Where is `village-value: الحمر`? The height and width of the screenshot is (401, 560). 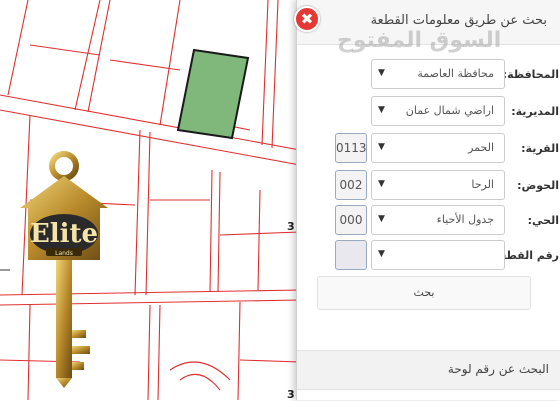
village-value: الحمر is located at coordinates (481, 147).